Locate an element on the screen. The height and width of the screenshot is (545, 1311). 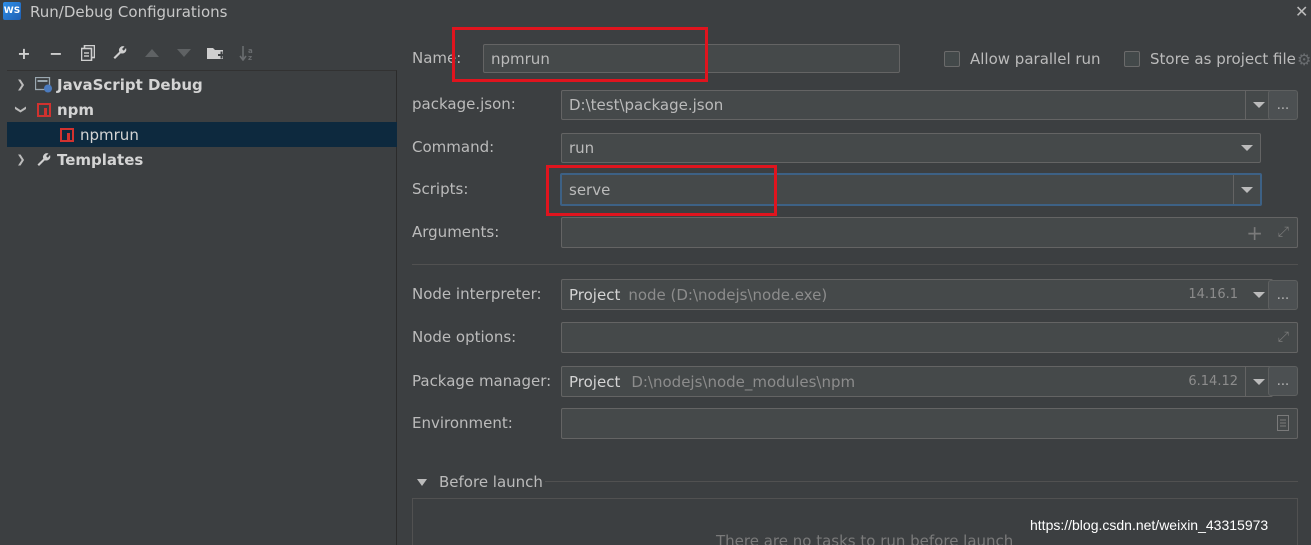
copy-icon is located at coordinates (88, 53).